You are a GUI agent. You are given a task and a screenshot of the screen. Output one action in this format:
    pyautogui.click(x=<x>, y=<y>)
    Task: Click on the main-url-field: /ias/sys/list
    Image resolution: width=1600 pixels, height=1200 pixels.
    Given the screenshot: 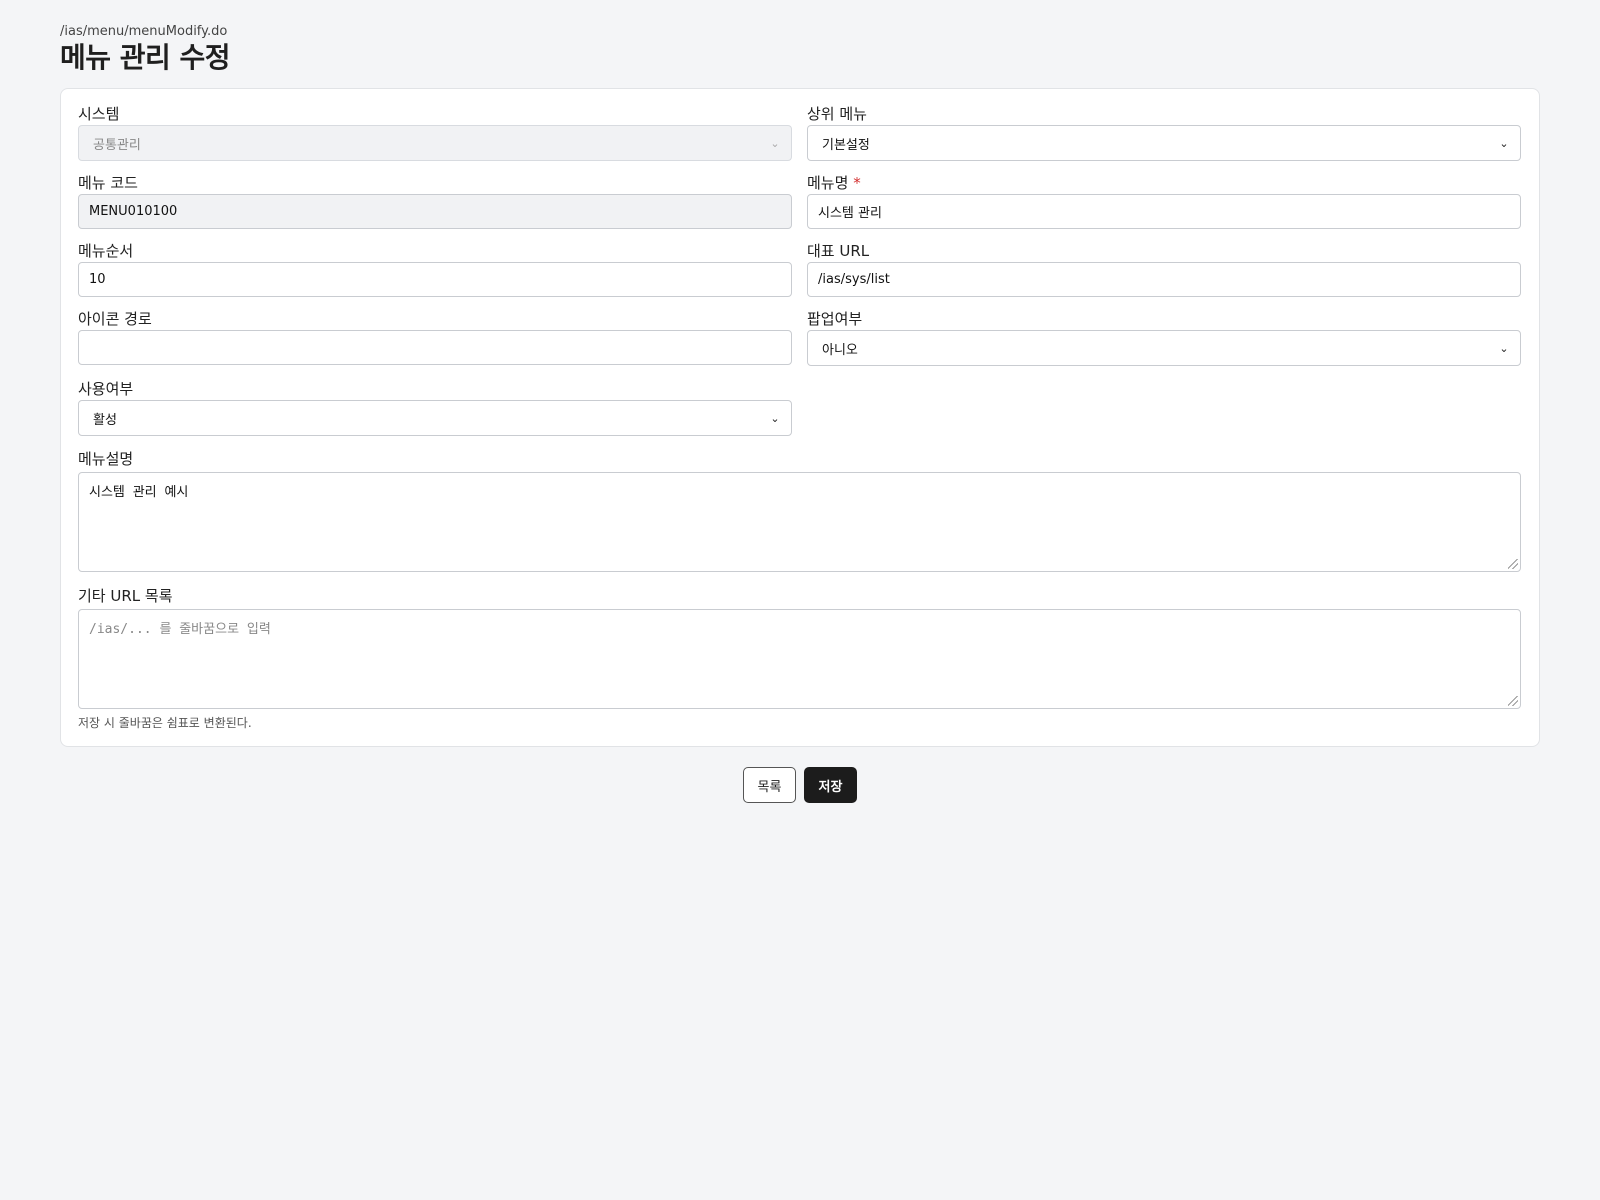 What is the action you would take?
    pyautogui.click(x=1164, y=279)
    